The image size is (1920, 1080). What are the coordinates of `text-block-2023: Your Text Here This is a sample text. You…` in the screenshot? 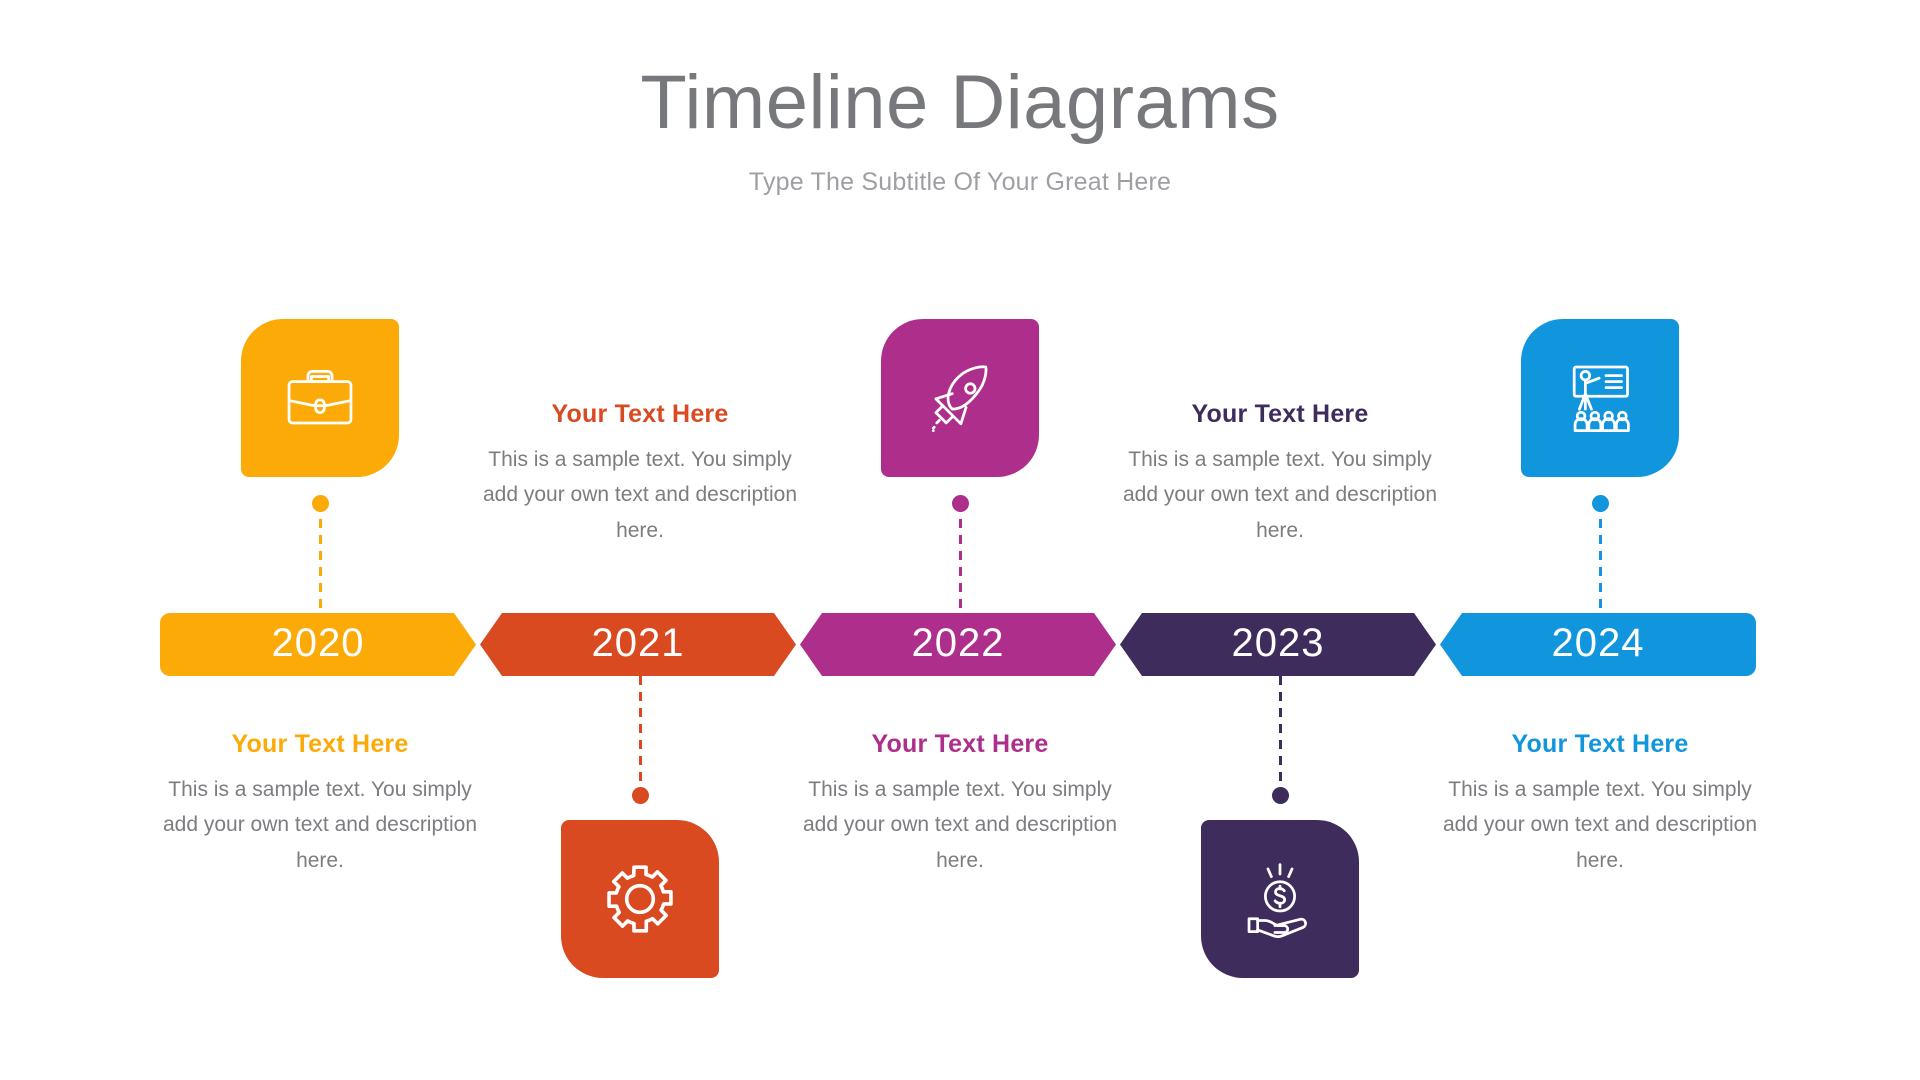 It's located at (1280, 474).